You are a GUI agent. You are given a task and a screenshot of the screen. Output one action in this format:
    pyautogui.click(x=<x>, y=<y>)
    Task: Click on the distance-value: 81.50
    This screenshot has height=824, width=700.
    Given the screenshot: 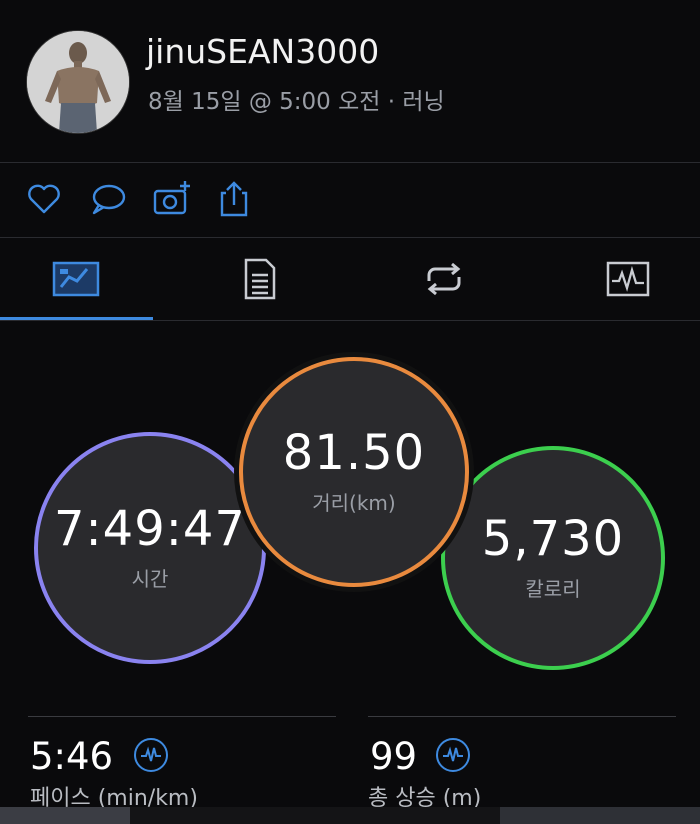 What is the action you would take?
    pyautogui.click(x=354, y=452)
    